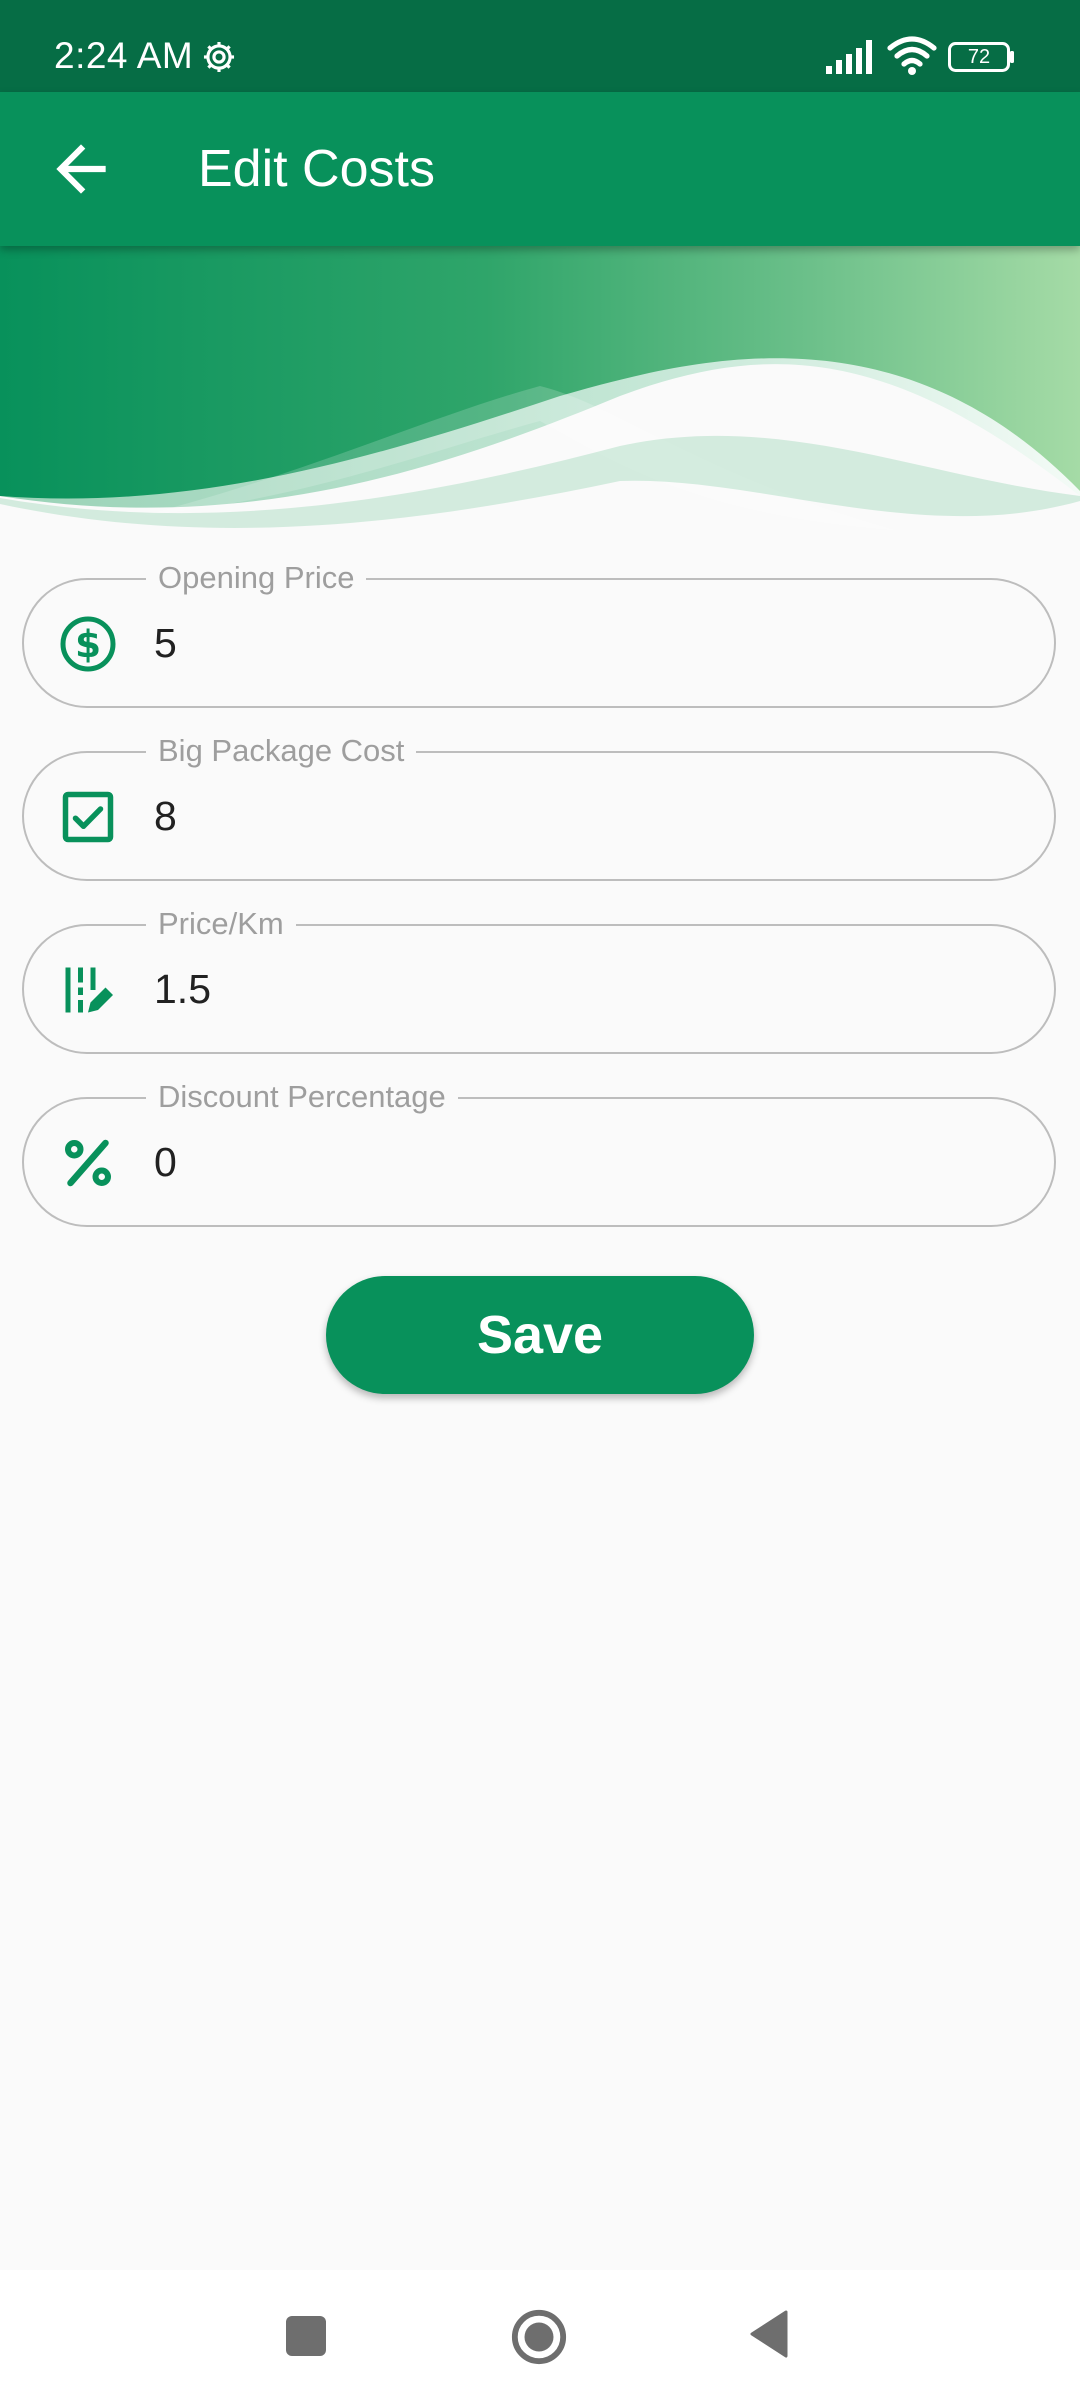 Image resolution: width=1080 pixels, height=2400 pixels. Describe the element at coordinates (221, 924) in the screenshot. I see `price-per-km-label: Price/Km` at that location.